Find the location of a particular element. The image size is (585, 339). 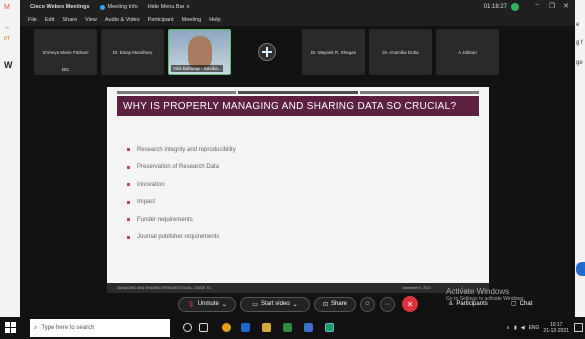

maximize-button: ❐ is located at coordinates (552, 6).